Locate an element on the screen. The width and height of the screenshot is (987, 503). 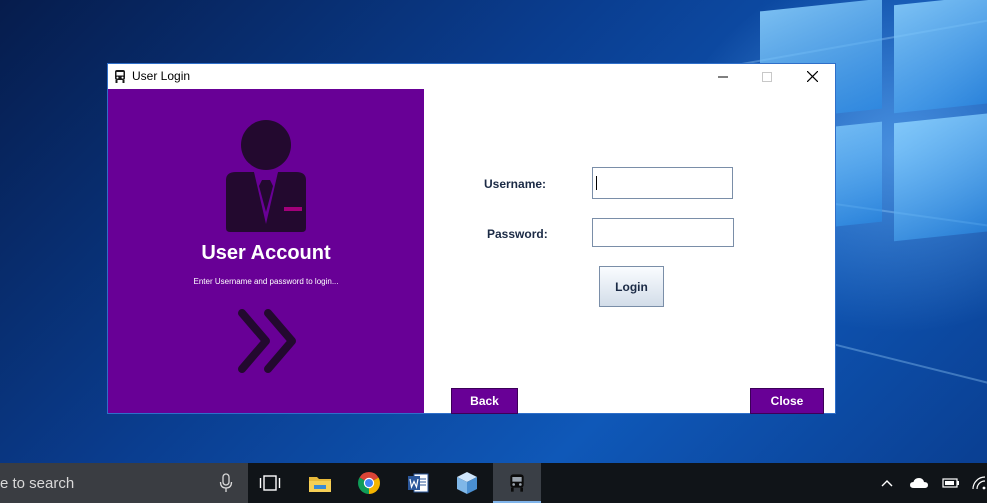
password-label: Password: is located at coordinates (517, 234).